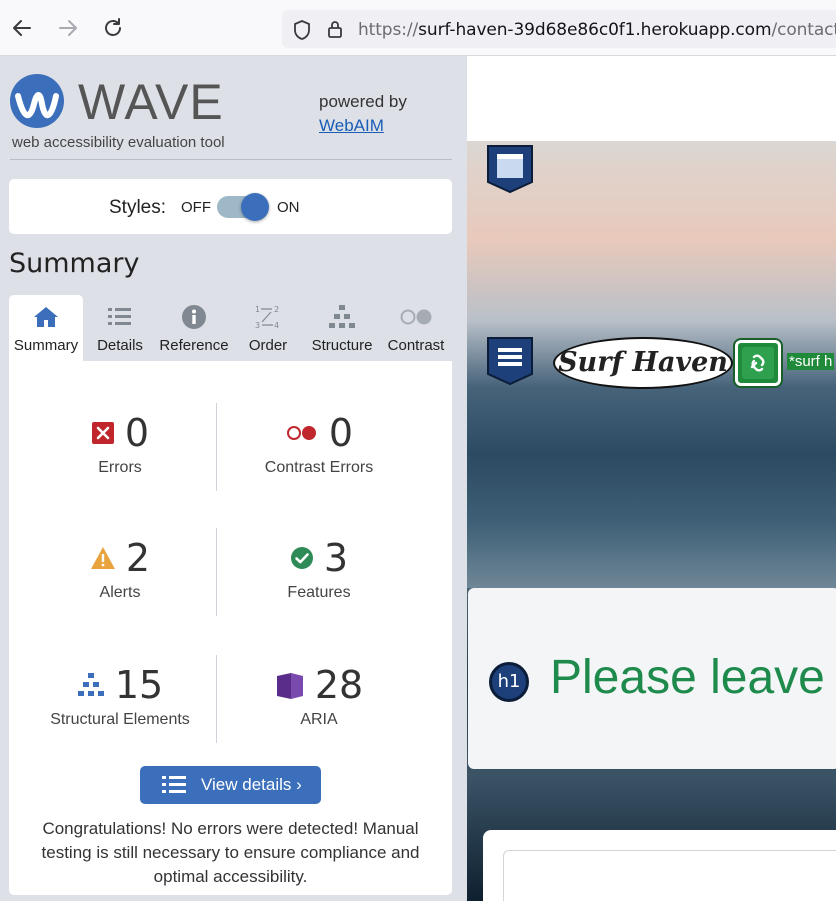 Image resolution: width=836 pixels, height=901 pixels. What do you see at coordinates (268, 345) in the screenshot?
I see `tab-label: Order` at bounding box center [268, 345].